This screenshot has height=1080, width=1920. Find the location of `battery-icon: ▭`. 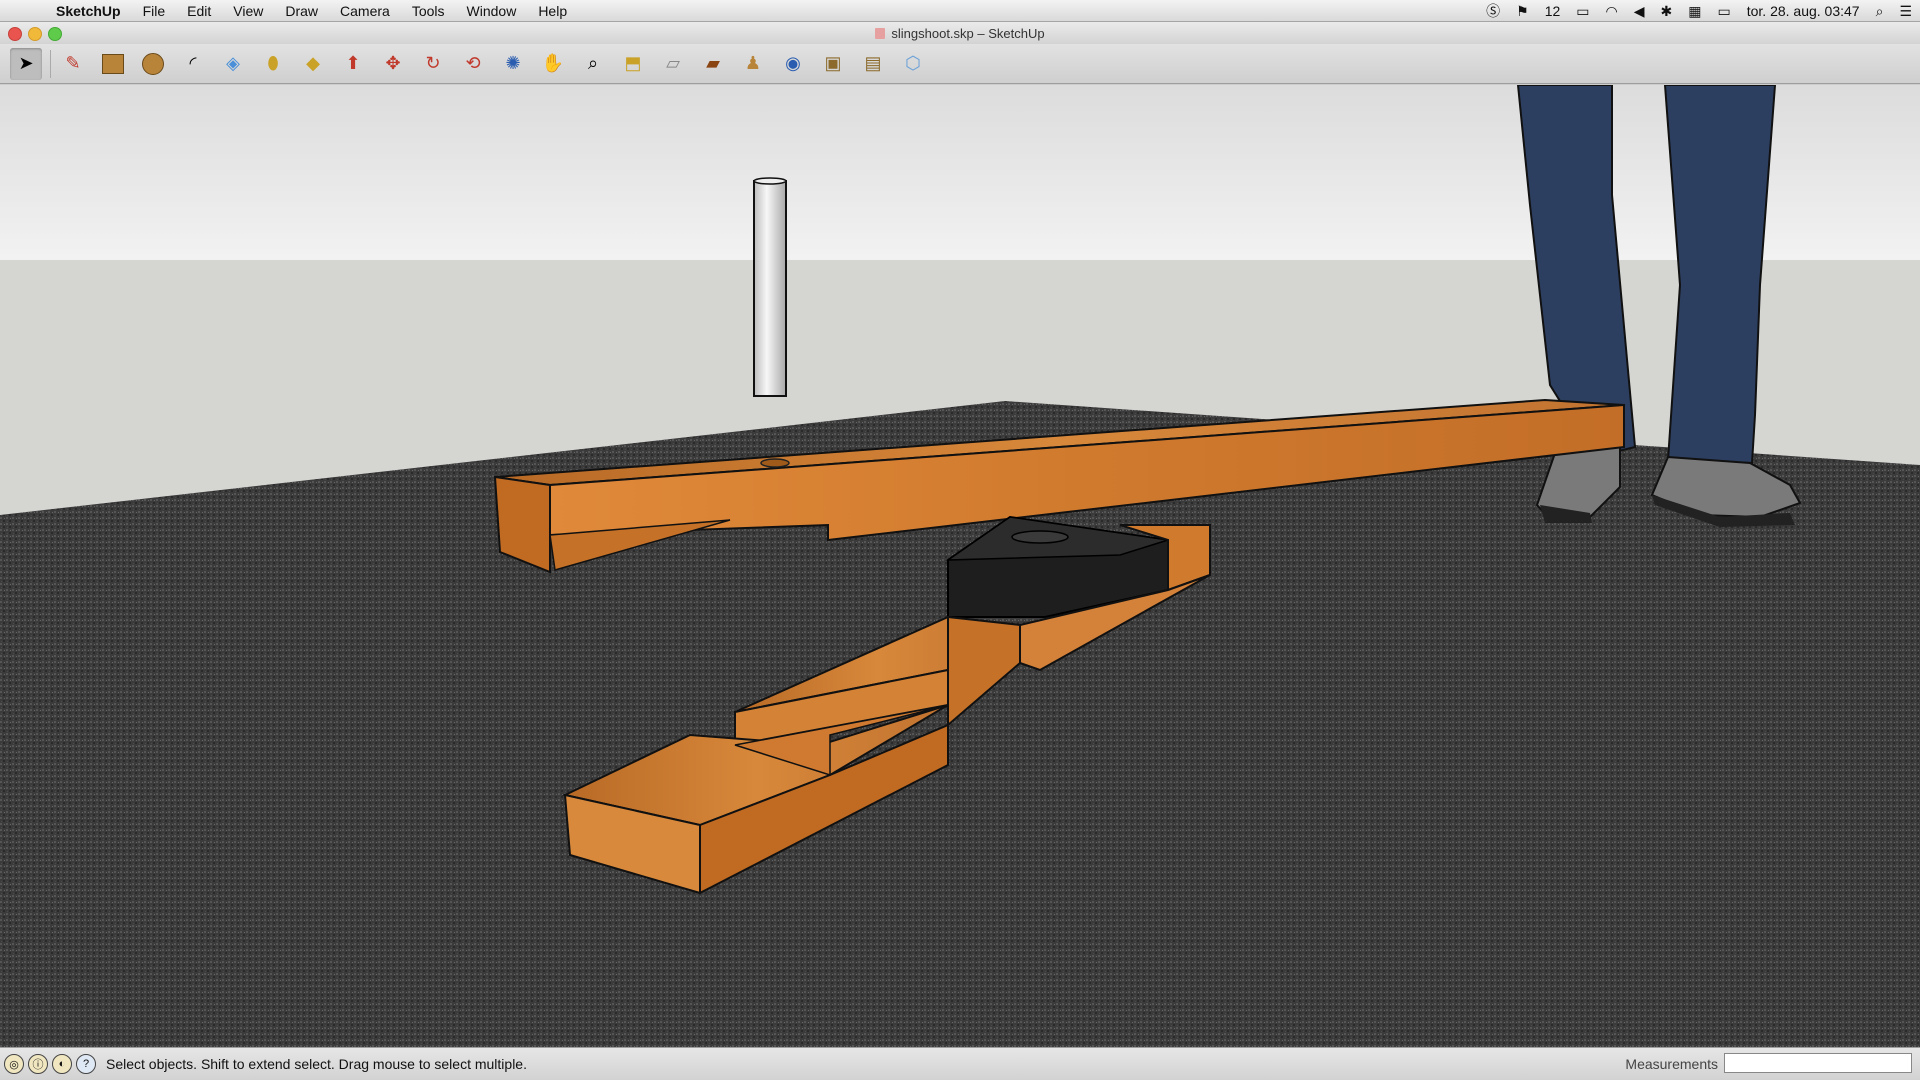

battery-icon: ▭ is located at coordinates (1723, 11).